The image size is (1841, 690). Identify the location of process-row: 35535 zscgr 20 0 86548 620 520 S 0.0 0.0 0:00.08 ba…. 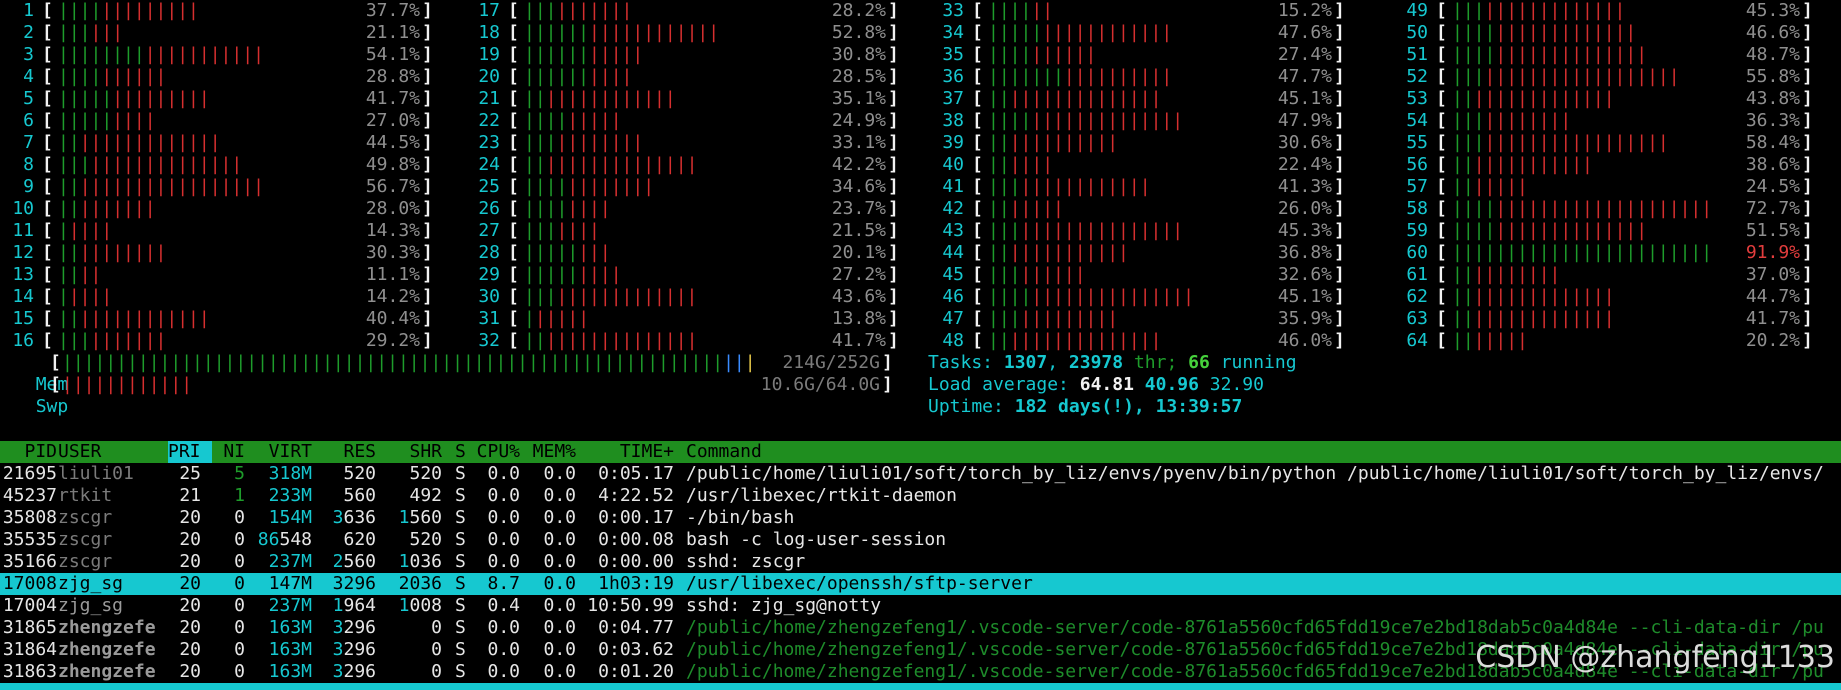
(920, 540).